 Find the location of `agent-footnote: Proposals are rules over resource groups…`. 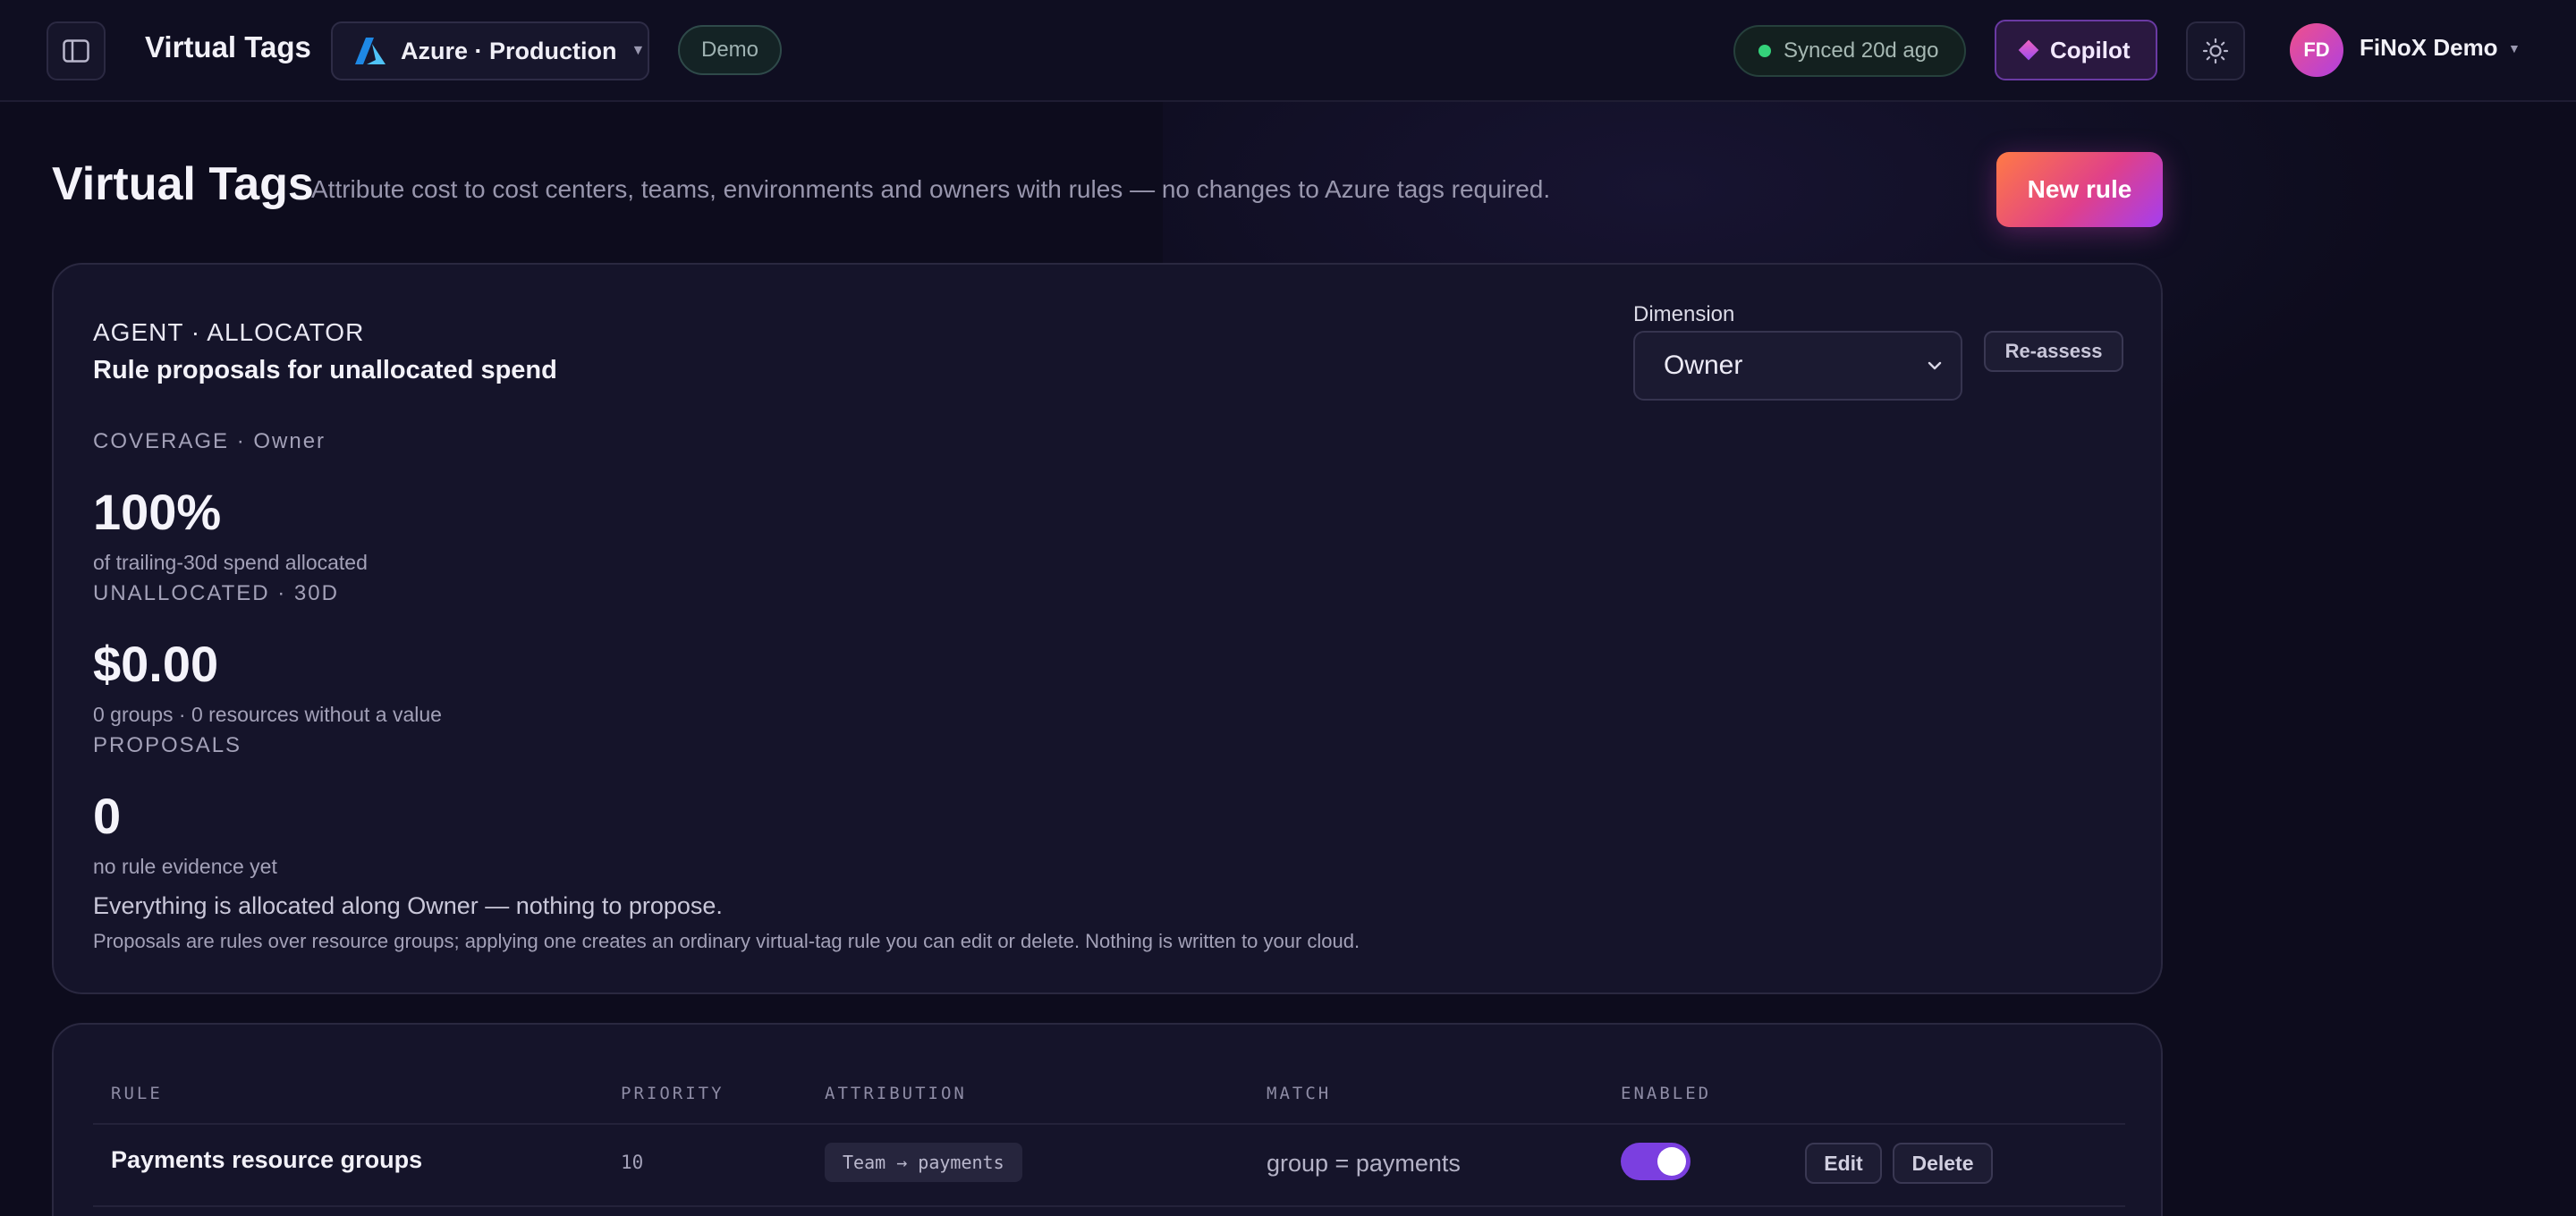

agent-footnote: Proposals are rules over resource groups… is located at coordinates (726, 941).